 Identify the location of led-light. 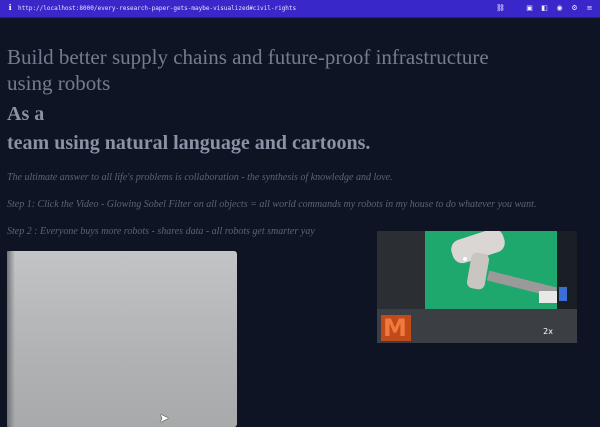
(465, 259).